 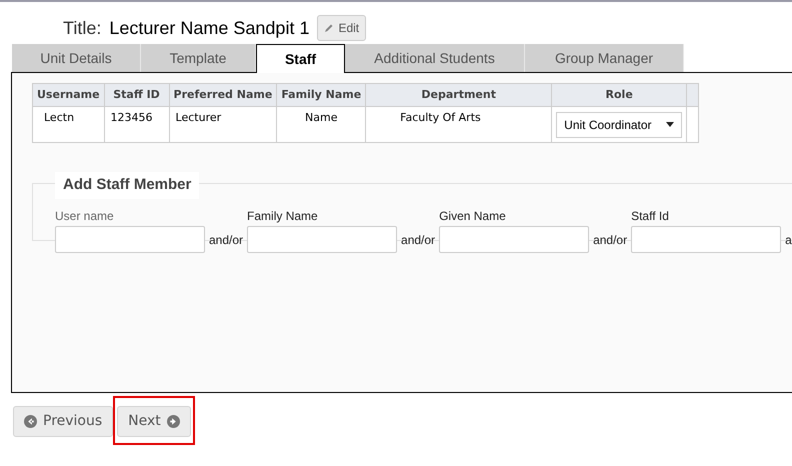 What do you see at coordinates (329, 28) in the screenshot?
I see `pencil-icon` at bounding box center [329, 28].